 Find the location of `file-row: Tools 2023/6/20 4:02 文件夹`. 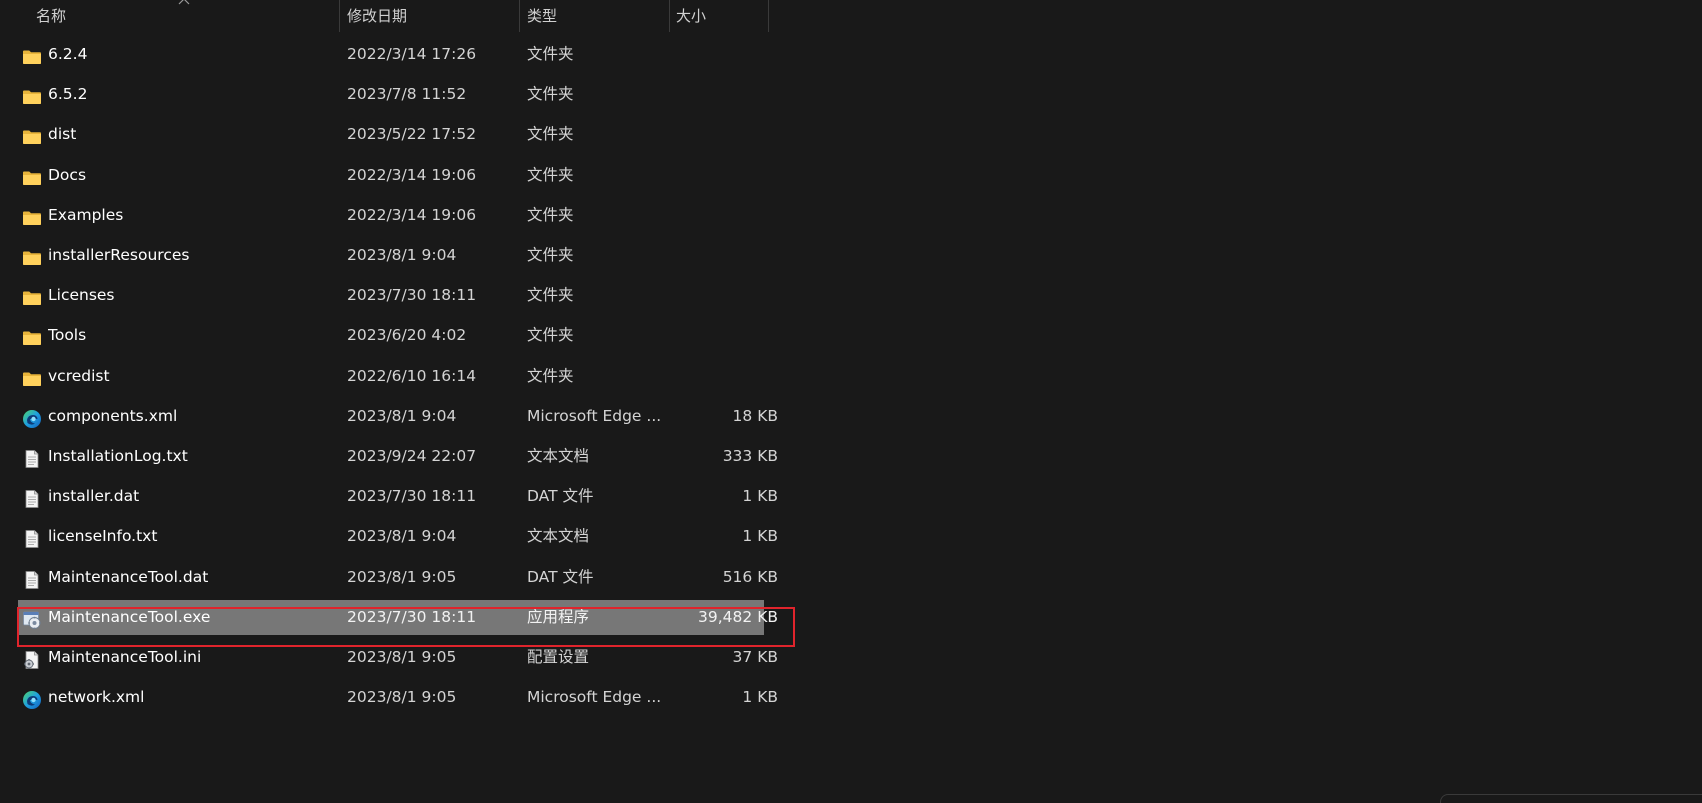

file-row: Tools 2023/6/20 4:02 文件夹 is located at coordinates (391, 335).